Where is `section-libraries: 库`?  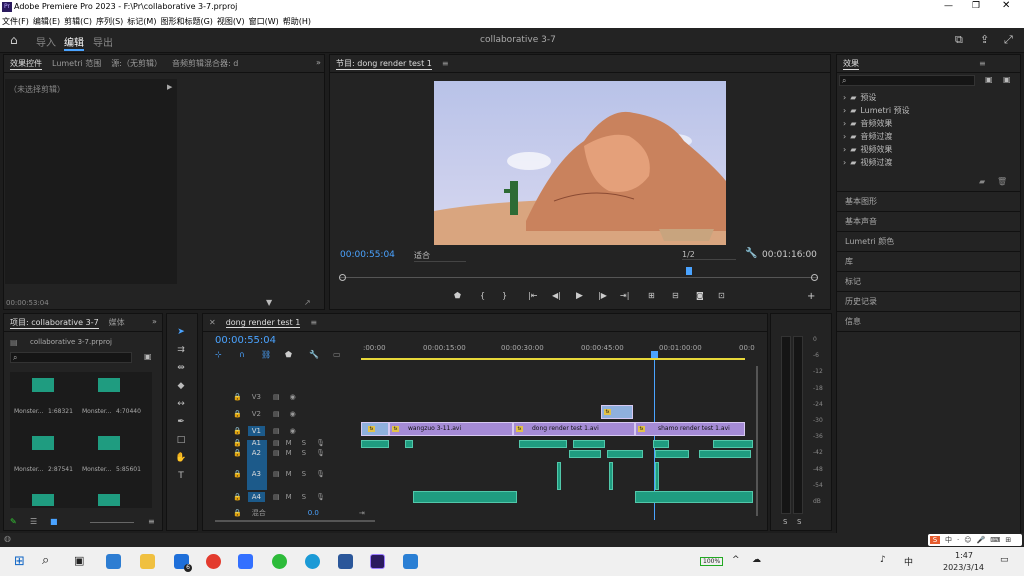
section-libraries: 库 is located at coordinates (928, 262).